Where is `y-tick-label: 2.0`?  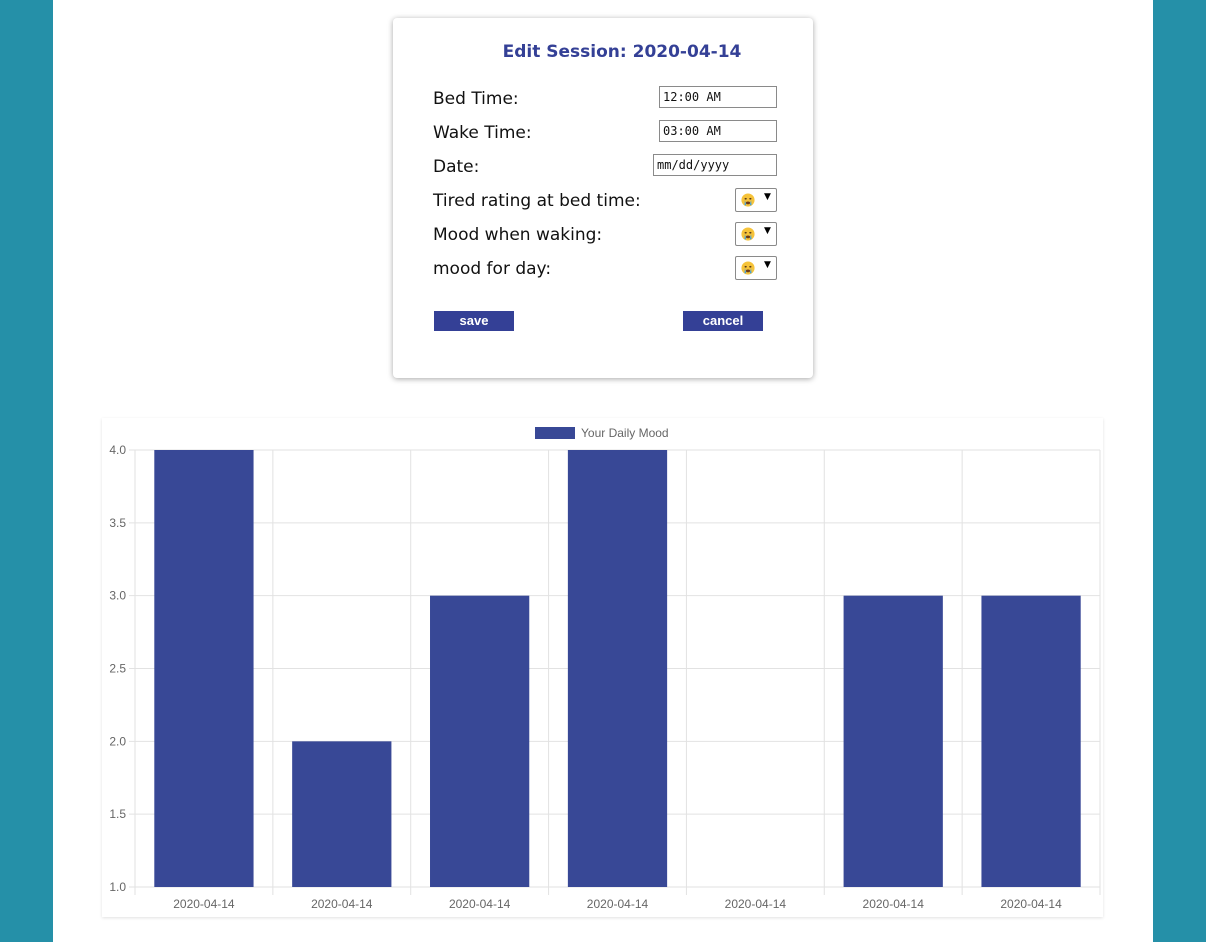
y-tick-label: 2.0 is located at coordinates (117, 741).